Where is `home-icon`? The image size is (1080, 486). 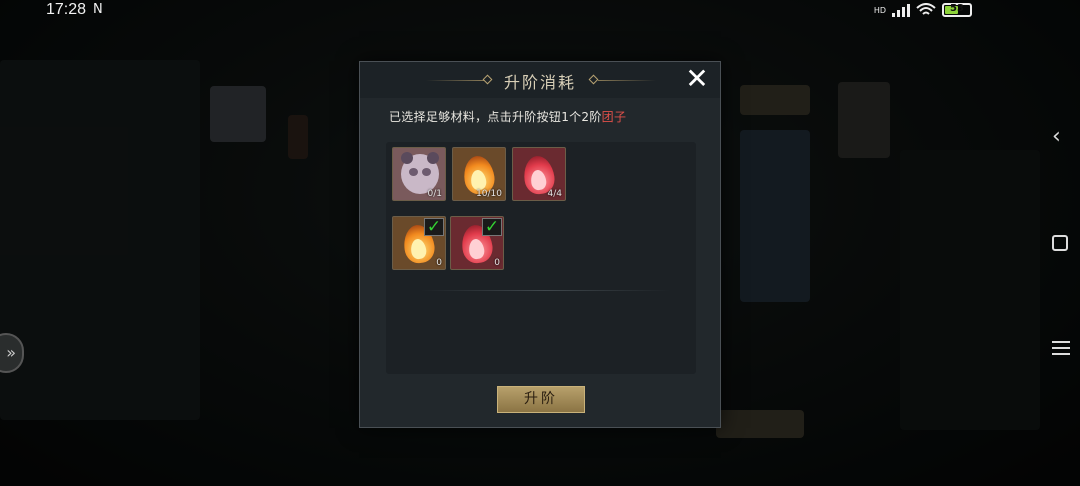
home-icon is located at coordinates (1060, 243).